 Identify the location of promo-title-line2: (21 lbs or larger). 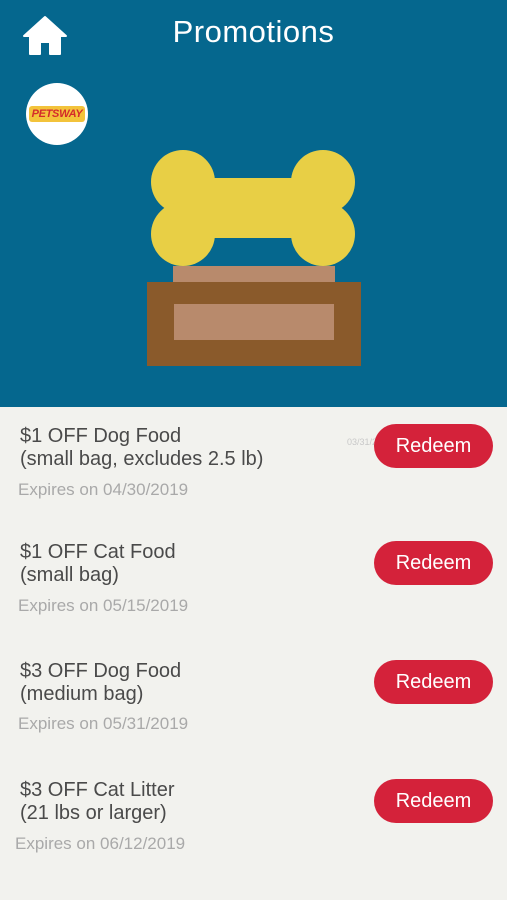
(93, 813).